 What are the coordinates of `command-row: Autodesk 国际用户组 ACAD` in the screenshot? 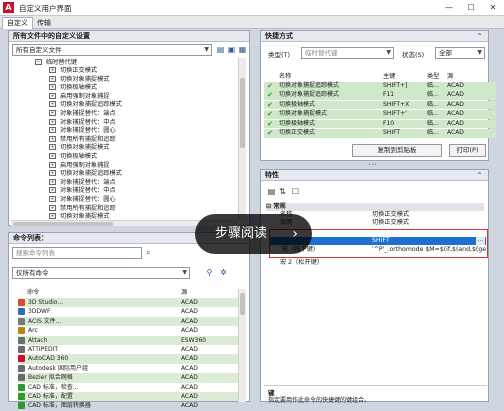 It's located at (128, 368).